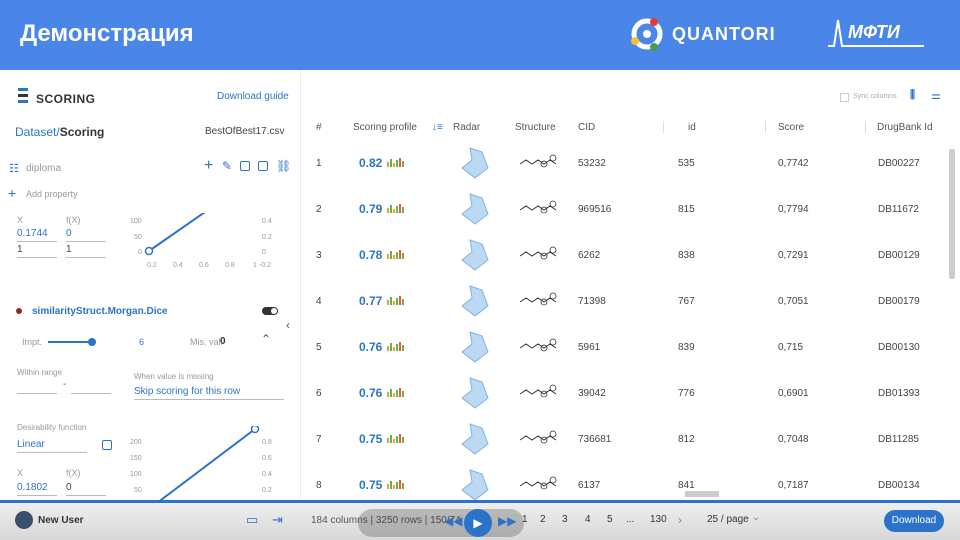  Describe the element at coordinates (625, 163) in the screenshot. I see `table-row: 1 0.82 53232 535 0,7742 DB00227` at that location.